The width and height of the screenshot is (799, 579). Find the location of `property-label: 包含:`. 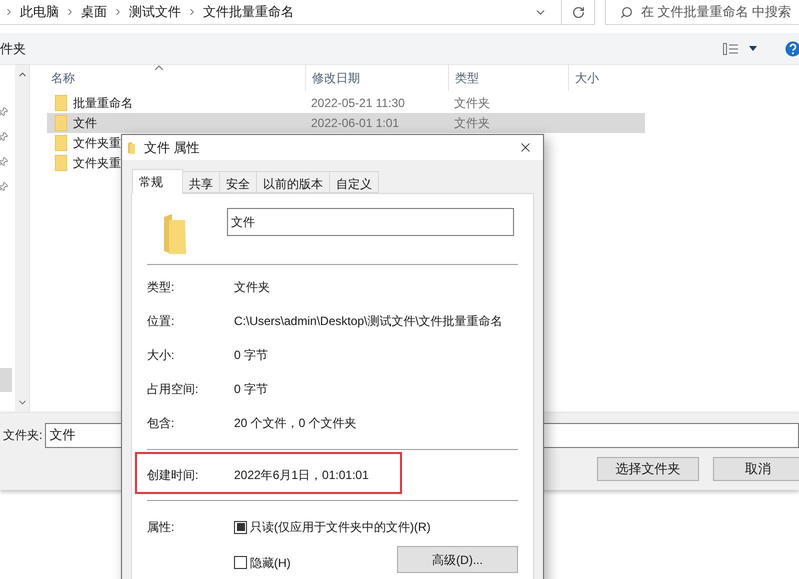

property-label: 包含: is located at coordinates (161, 423).